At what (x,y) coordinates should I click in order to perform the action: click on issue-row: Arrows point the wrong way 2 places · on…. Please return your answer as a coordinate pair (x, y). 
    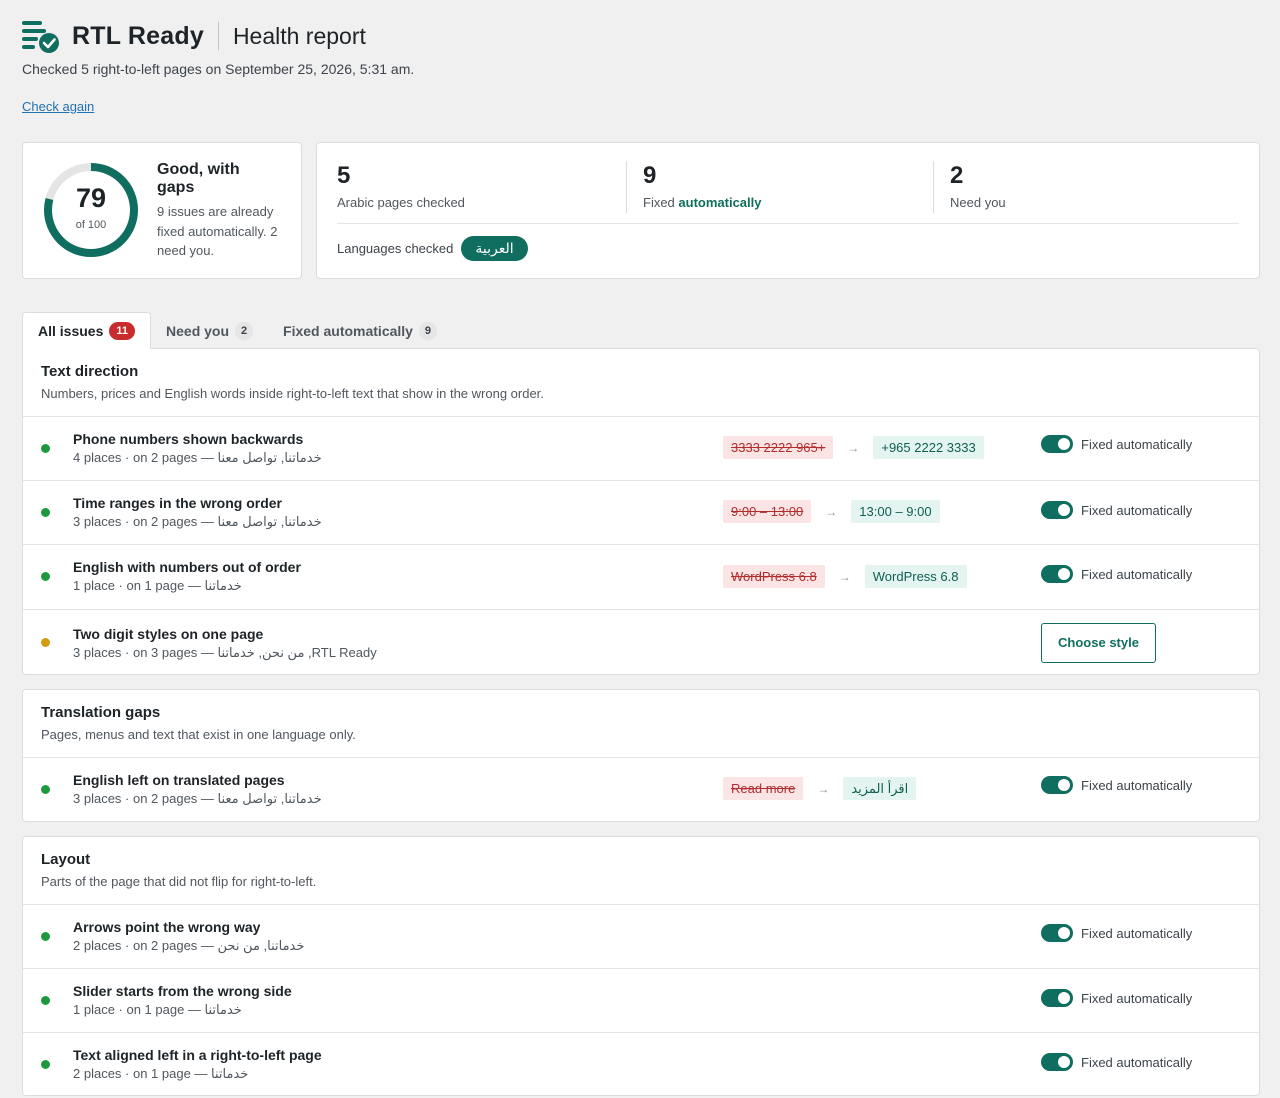
    Looking at the image, I should click on (641, 937).